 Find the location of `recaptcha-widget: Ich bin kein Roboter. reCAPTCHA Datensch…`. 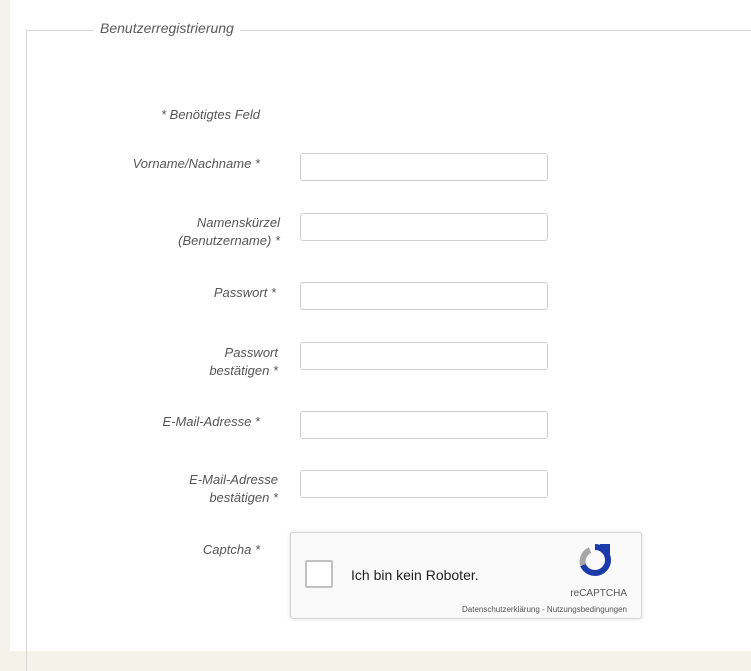

recaptcha-widget: Ich bin kein Roboter. reCAPTCHA Datensch… is located at coordinates (466, 575).